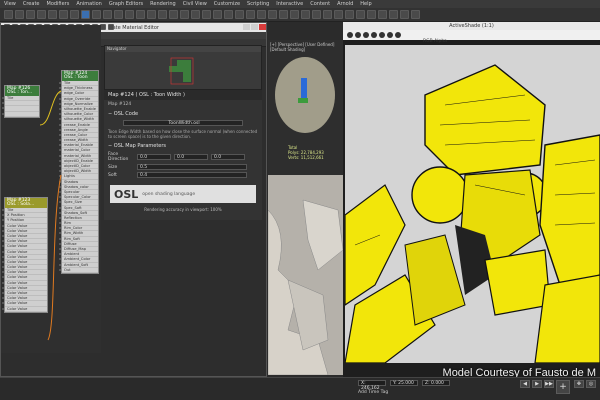 The height and width of the screenshot is (400, 600). What do you see at coordinates (289, 4) in the screenshot?
I see `menu-item-interactive: Interactive` at bounding box center [289, 4].